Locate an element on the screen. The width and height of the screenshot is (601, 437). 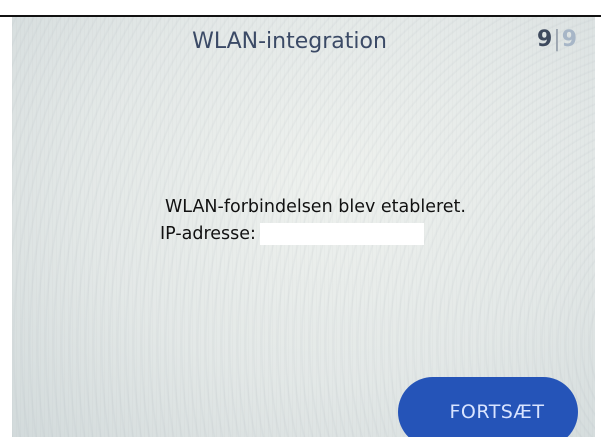
ip-address-value is located at coordinates (341, 234).